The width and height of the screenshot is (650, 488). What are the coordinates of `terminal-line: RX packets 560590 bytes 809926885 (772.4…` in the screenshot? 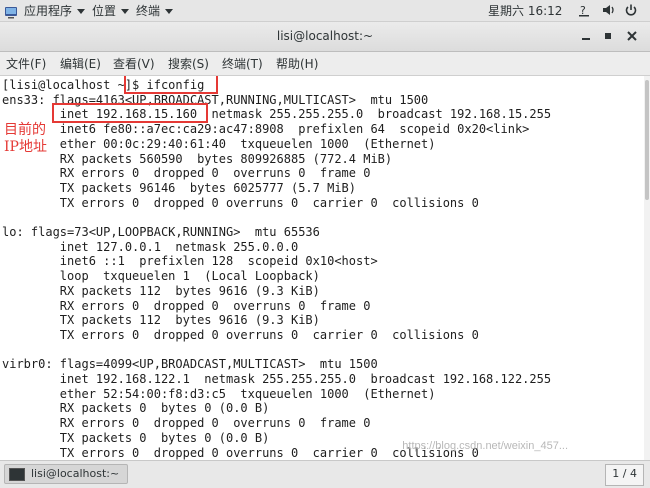 It's located at (197, 158).